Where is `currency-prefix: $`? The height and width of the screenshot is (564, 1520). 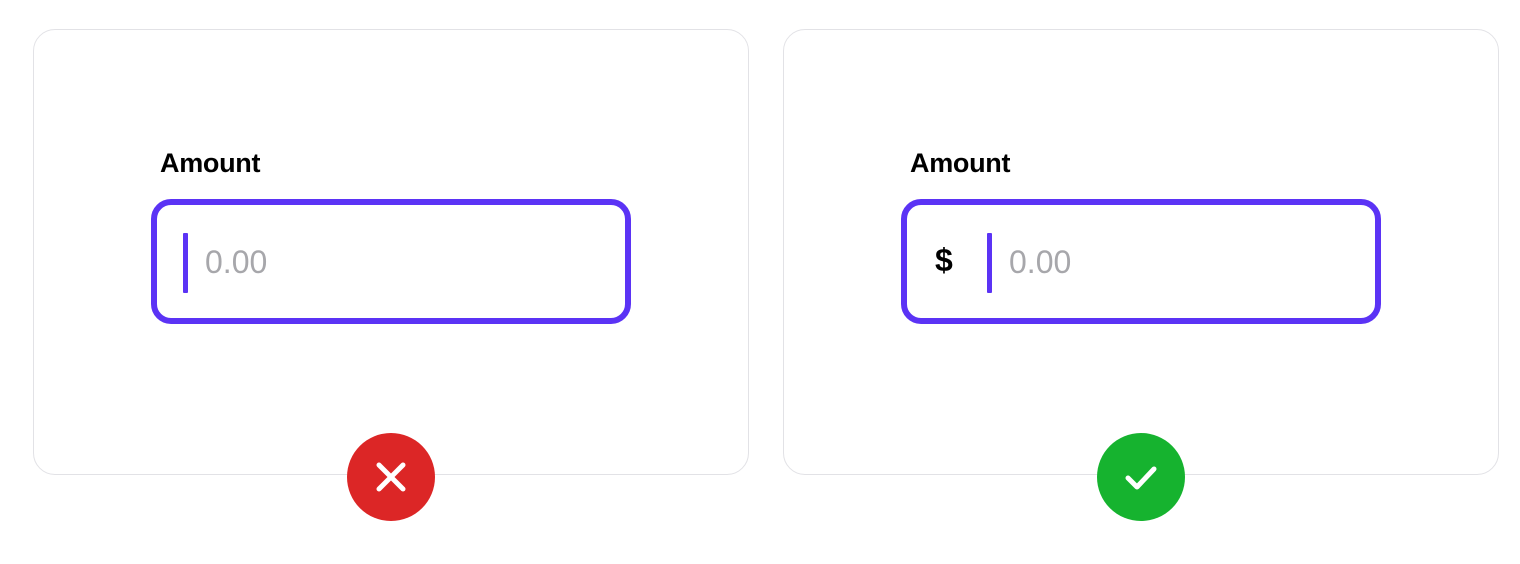
currency-prefix: $ is located at coordinates (944, 260).